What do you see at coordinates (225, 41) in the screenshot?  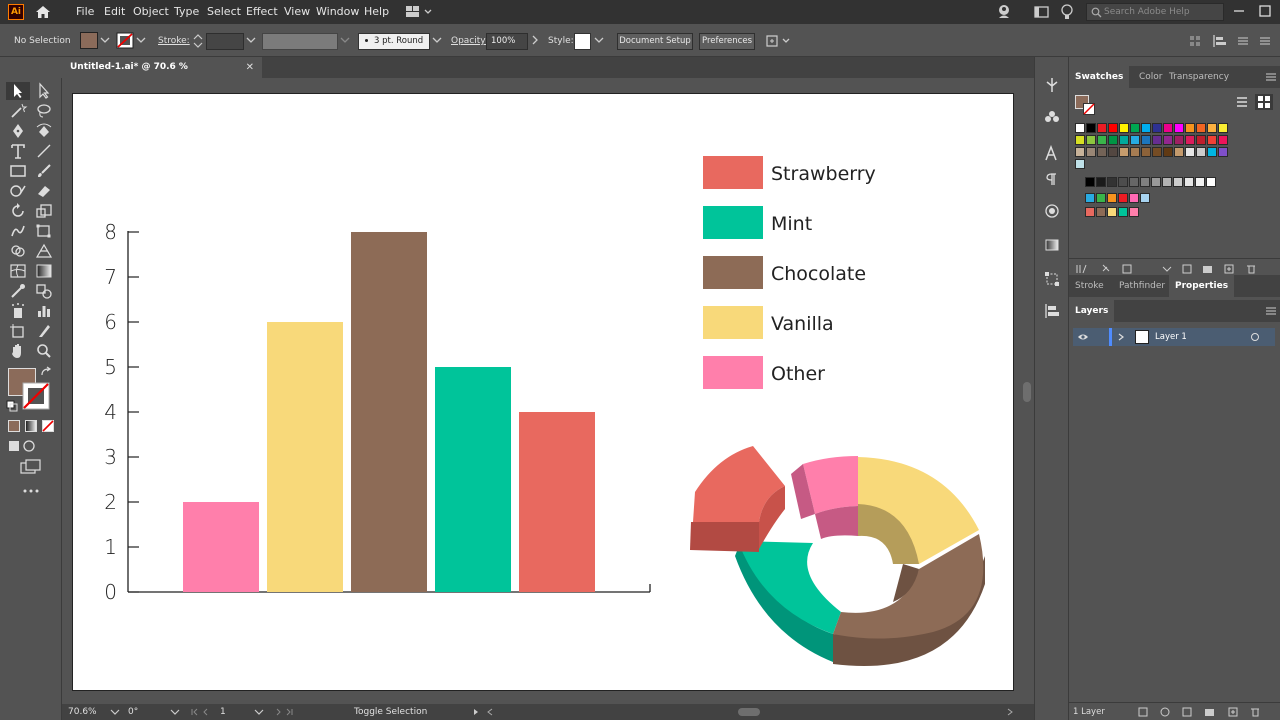 I see `stroke-weight-input` at bounding box center [225, 41].